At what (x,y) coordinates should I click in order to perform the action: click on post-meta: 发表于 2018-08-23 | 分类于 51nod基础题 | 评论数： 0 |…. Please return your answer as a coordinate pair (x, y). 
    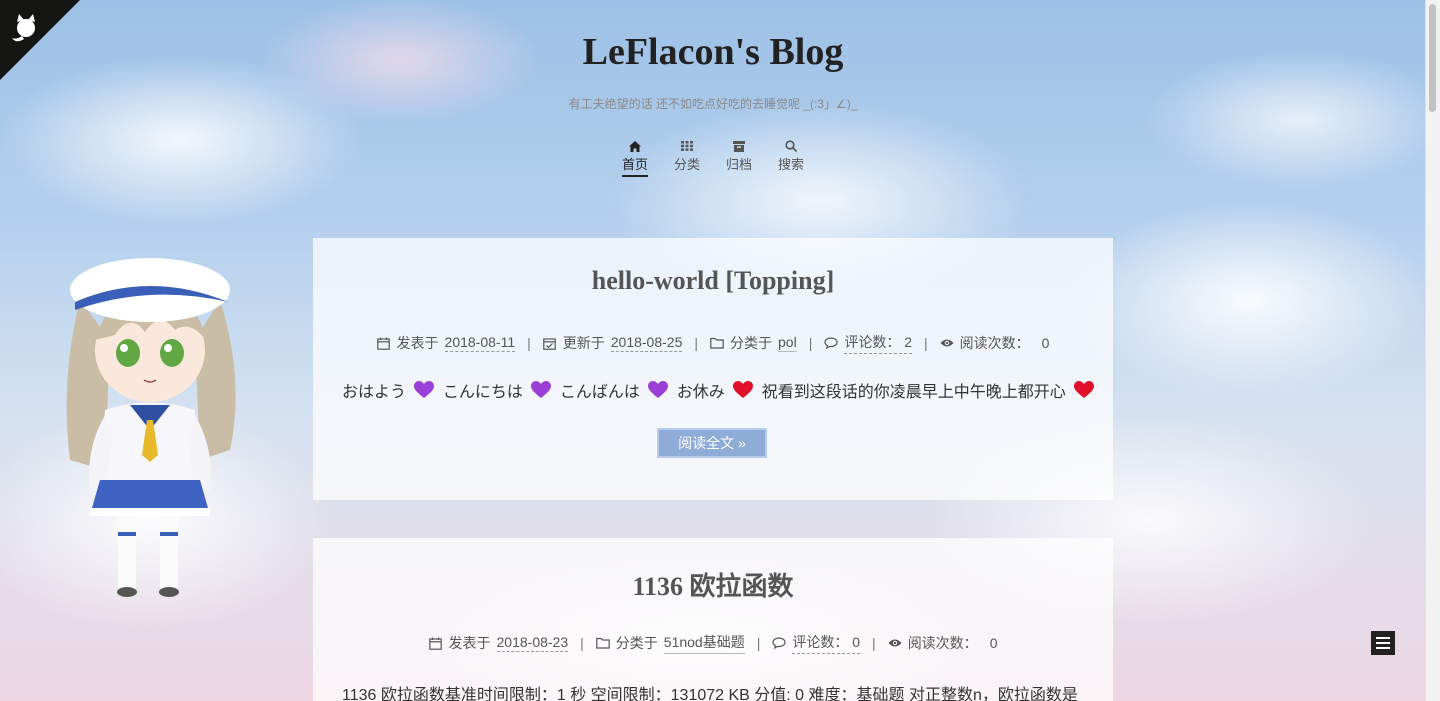
    Looking at the image, I should click on (713, 643).